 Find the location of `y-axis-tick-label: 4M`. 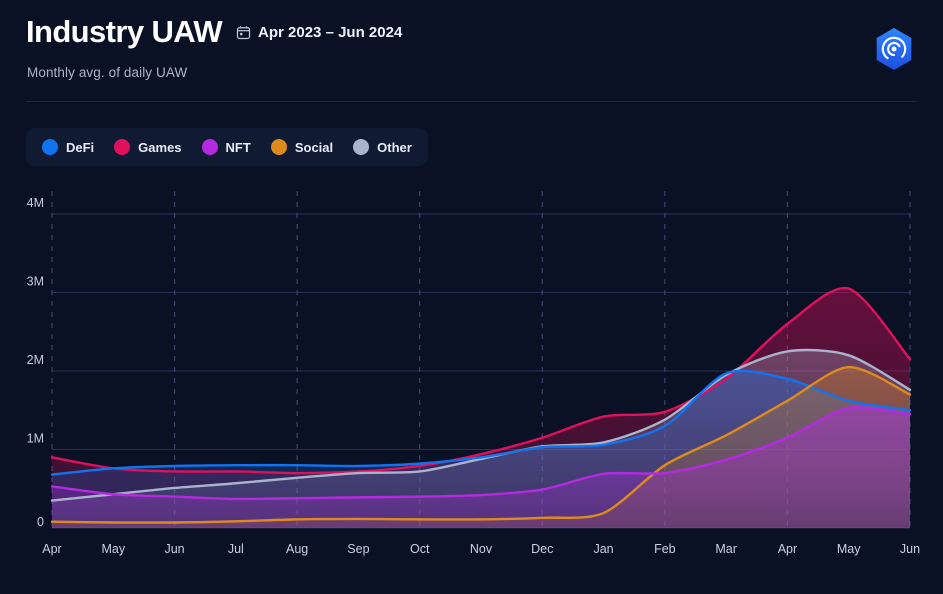

y-axis-tick-label: 4M is located at coordinates (35, 203).